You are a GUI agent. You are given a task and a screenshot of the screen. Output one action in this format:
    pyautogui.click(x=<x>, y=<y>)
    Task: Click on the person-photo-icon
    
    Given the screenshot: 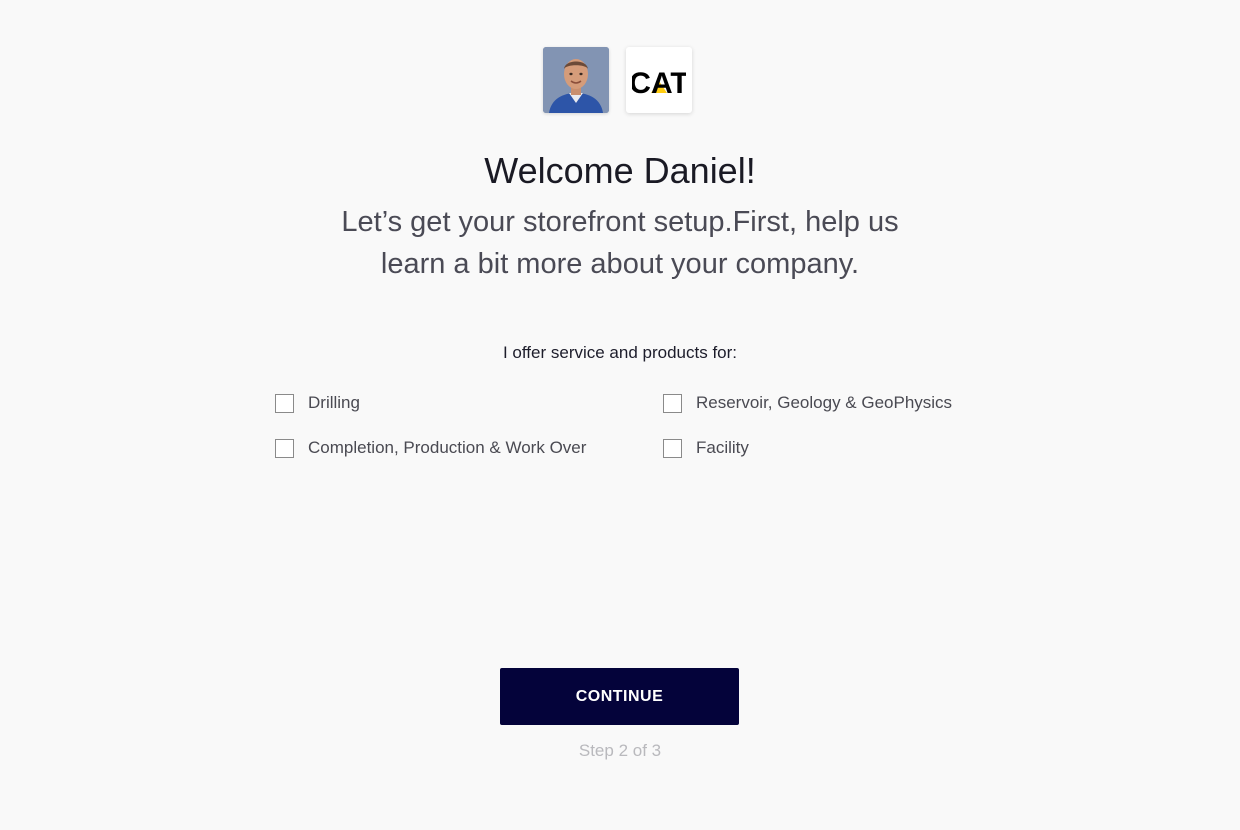 What is the action you would take?
    pyautogui.click(x=576, y=80)
    